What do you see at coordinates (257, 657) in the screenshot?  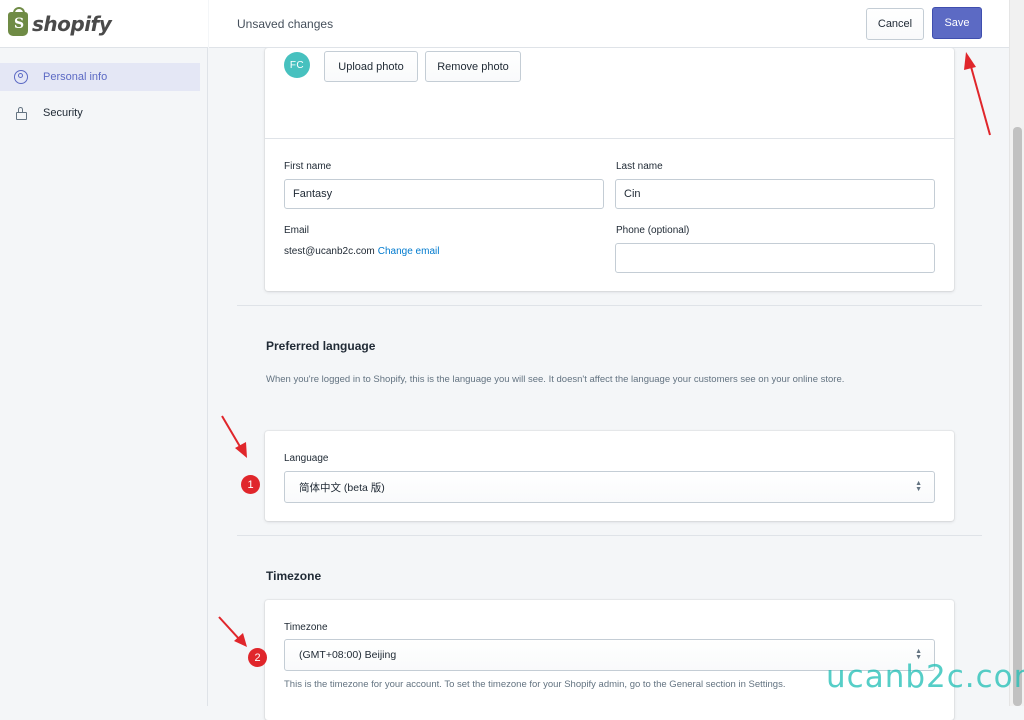 I see `annotation-marker-2: 2` at bounding box center [257, 657].